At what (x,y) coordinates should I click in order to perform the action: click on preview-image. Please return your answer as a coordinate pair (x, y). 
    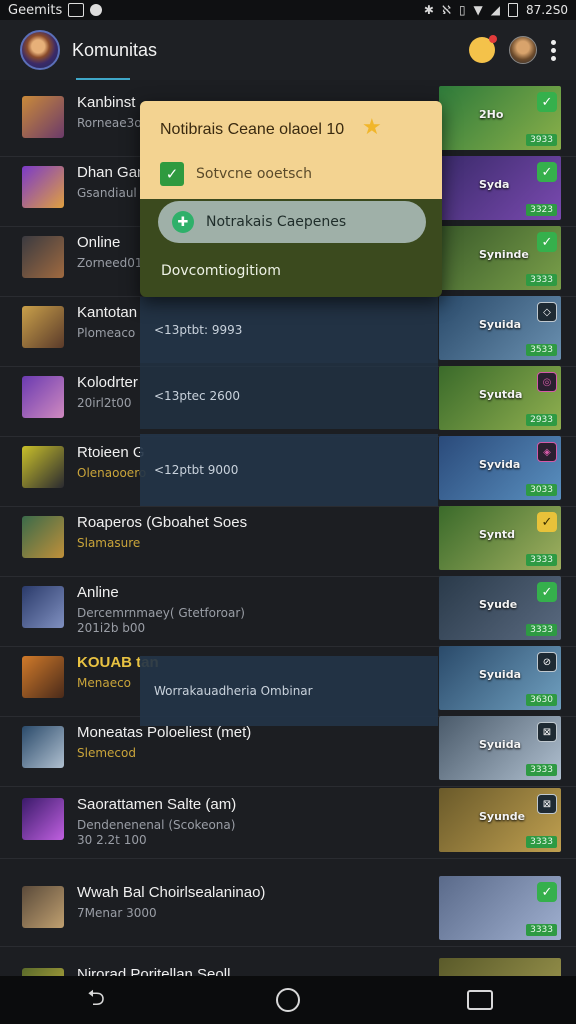
    Looking at the image, I should click on (500, 967).